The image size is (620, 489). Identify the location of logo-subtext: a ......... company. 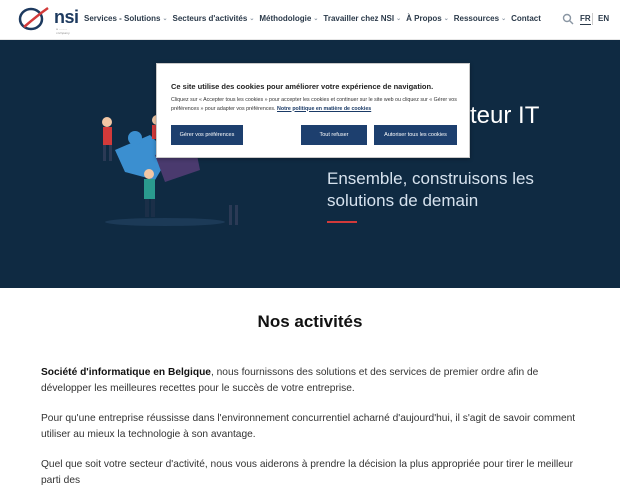
(63, 31).